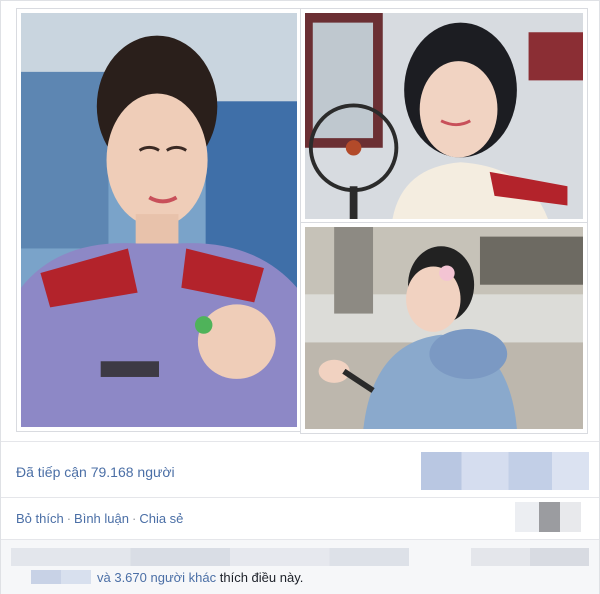  What do you see at coordinates (300, 469) in the screenshot?
I see `reach-section: Đã tiếp cận 79.168 người` at bounding box center [300, 469].